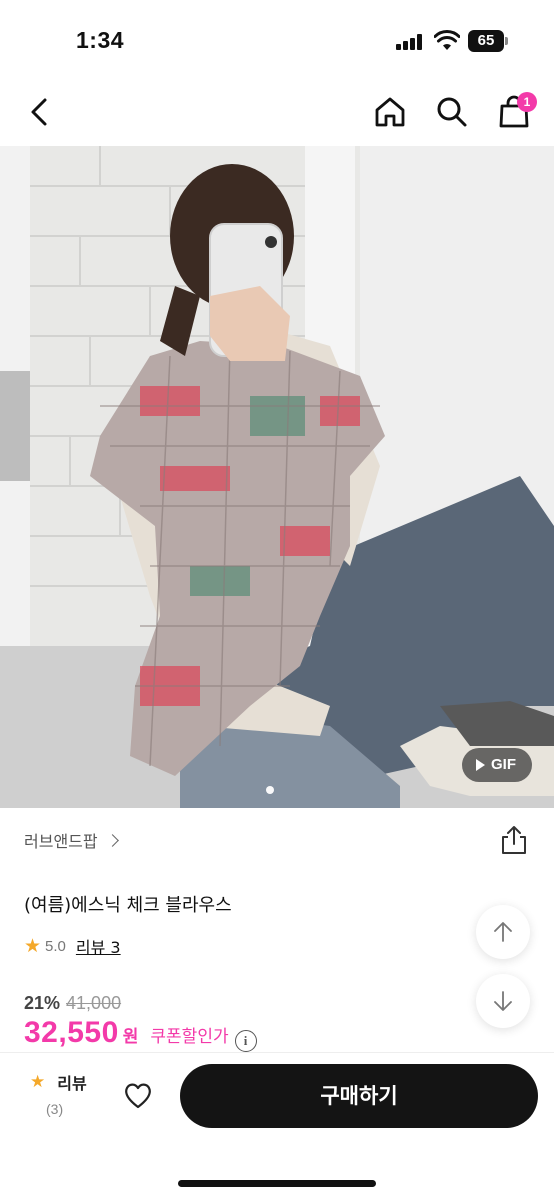  What do you see at coordinates (130, 1037) in the screenshot?
I see `currency-label: 원` at bounding box center [130, 1037].